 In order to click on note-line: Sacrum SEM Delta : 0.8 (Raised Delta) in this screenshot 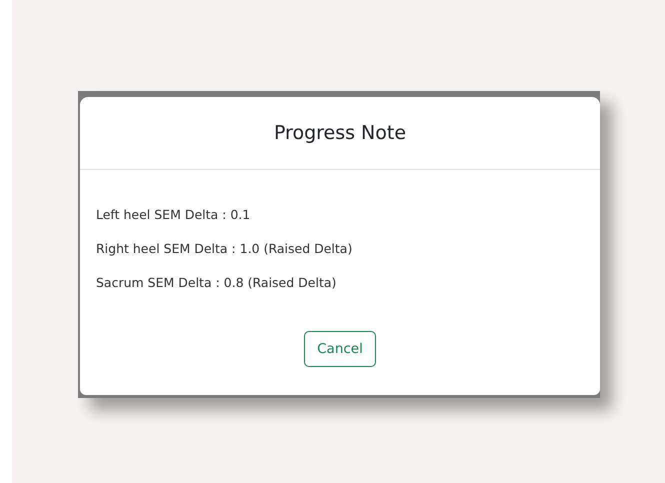, I will do `click(217, 283)`.